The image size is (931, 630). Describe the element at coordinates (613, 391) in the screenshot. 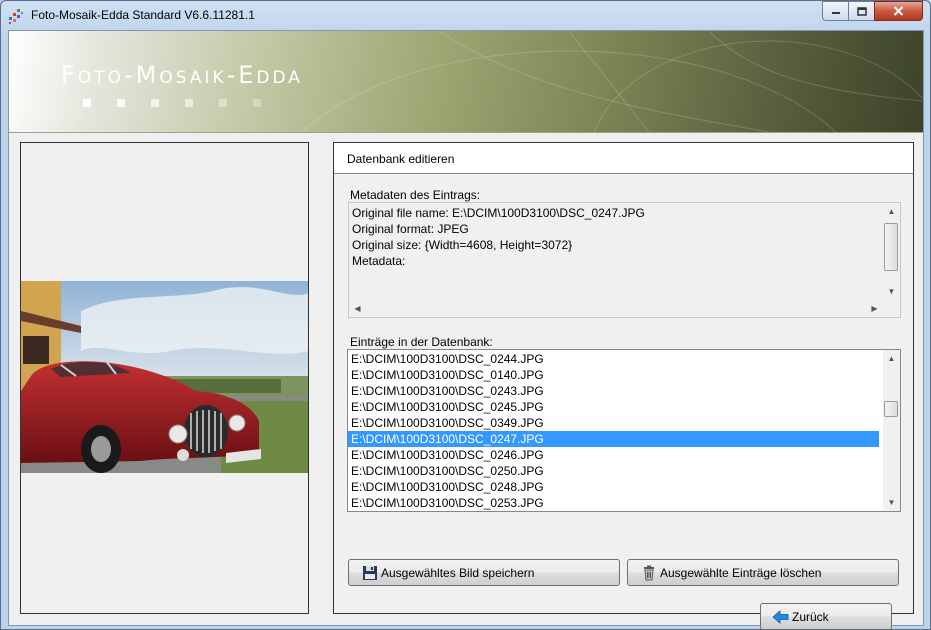

I see `list-item: E:\DCIM\100D3100\DSC_0243.JPG` at that location.